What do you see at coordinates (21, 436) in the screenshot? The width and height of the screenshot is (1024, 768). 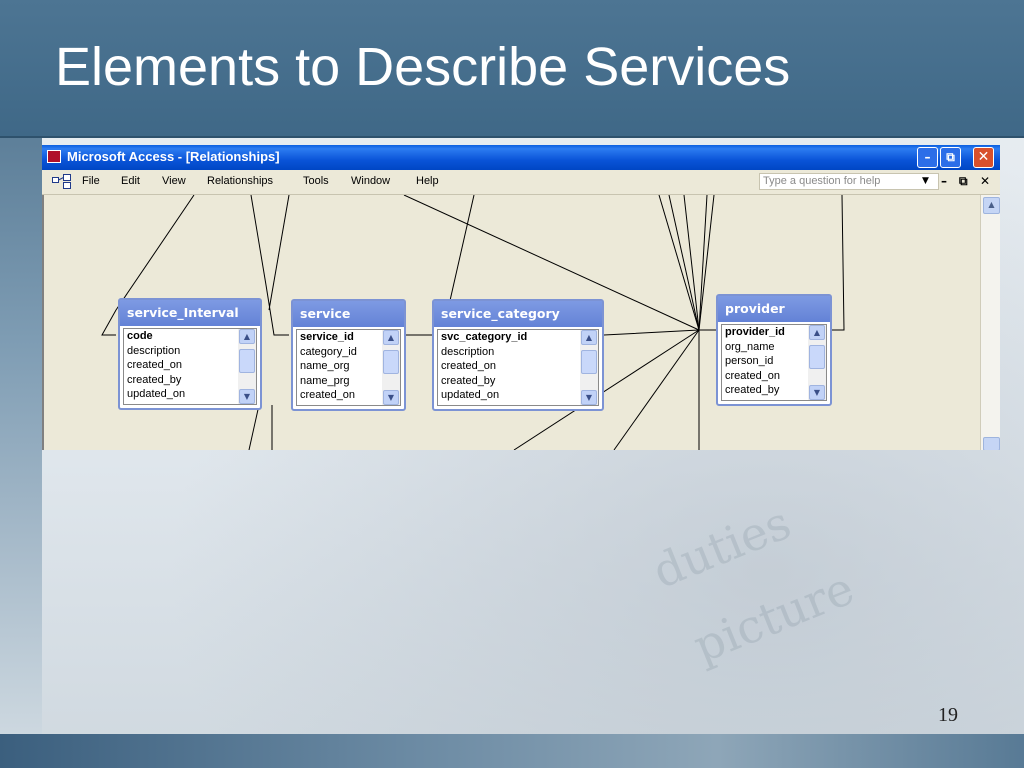 I see `left-decoration` at bounding box center [21, 436].